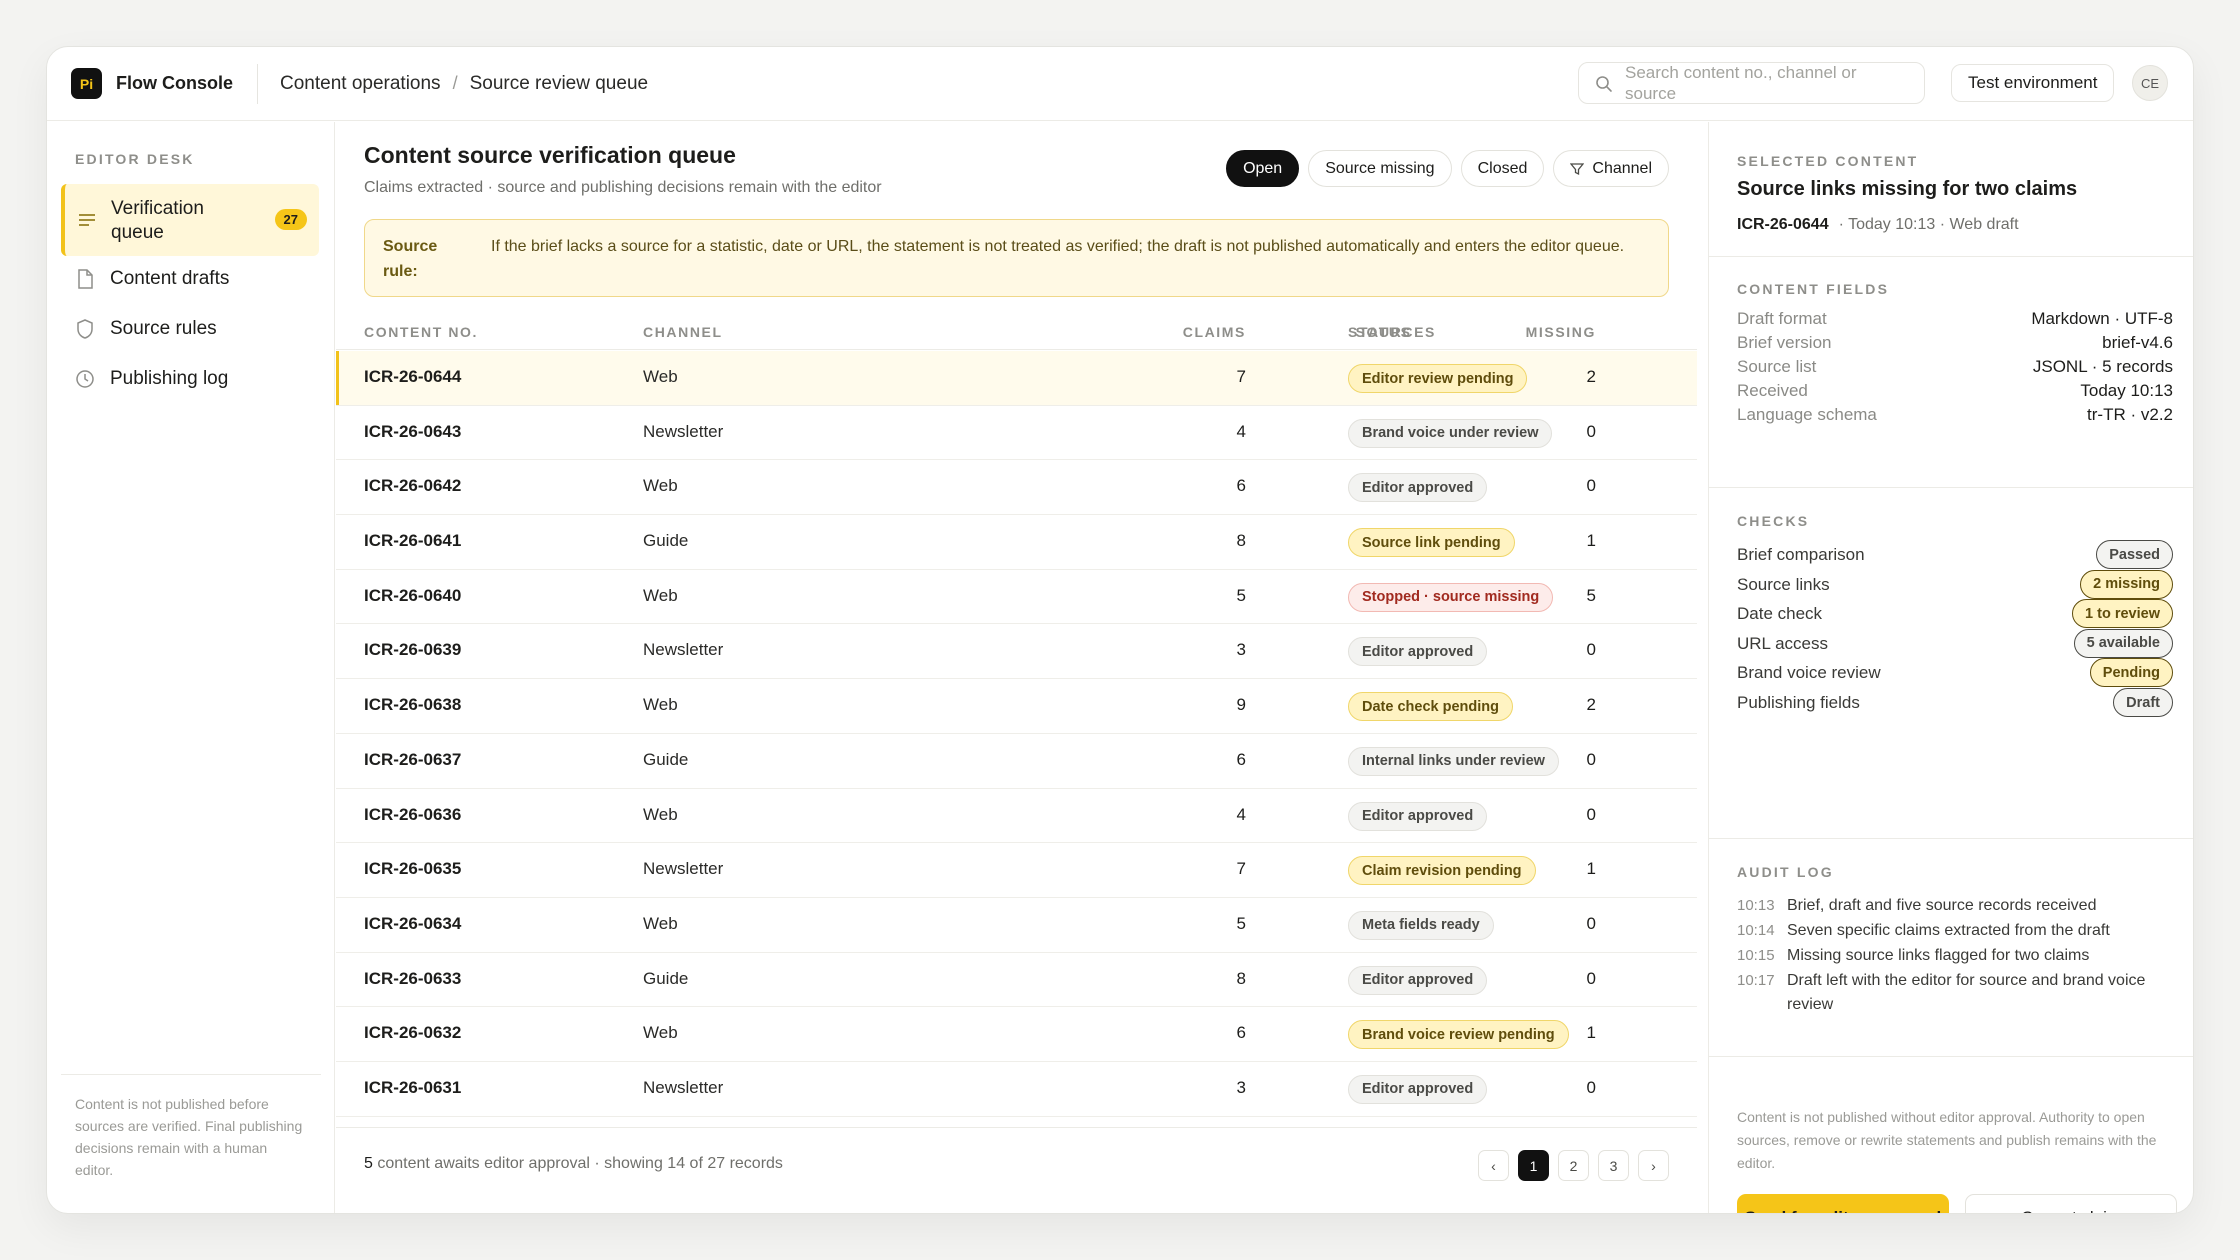 The width and height of the screenshot is (2240, 1260). Describe the element at coordinates (1756, 955) in the screenshot. I see `log-time: 10:15` at that location.